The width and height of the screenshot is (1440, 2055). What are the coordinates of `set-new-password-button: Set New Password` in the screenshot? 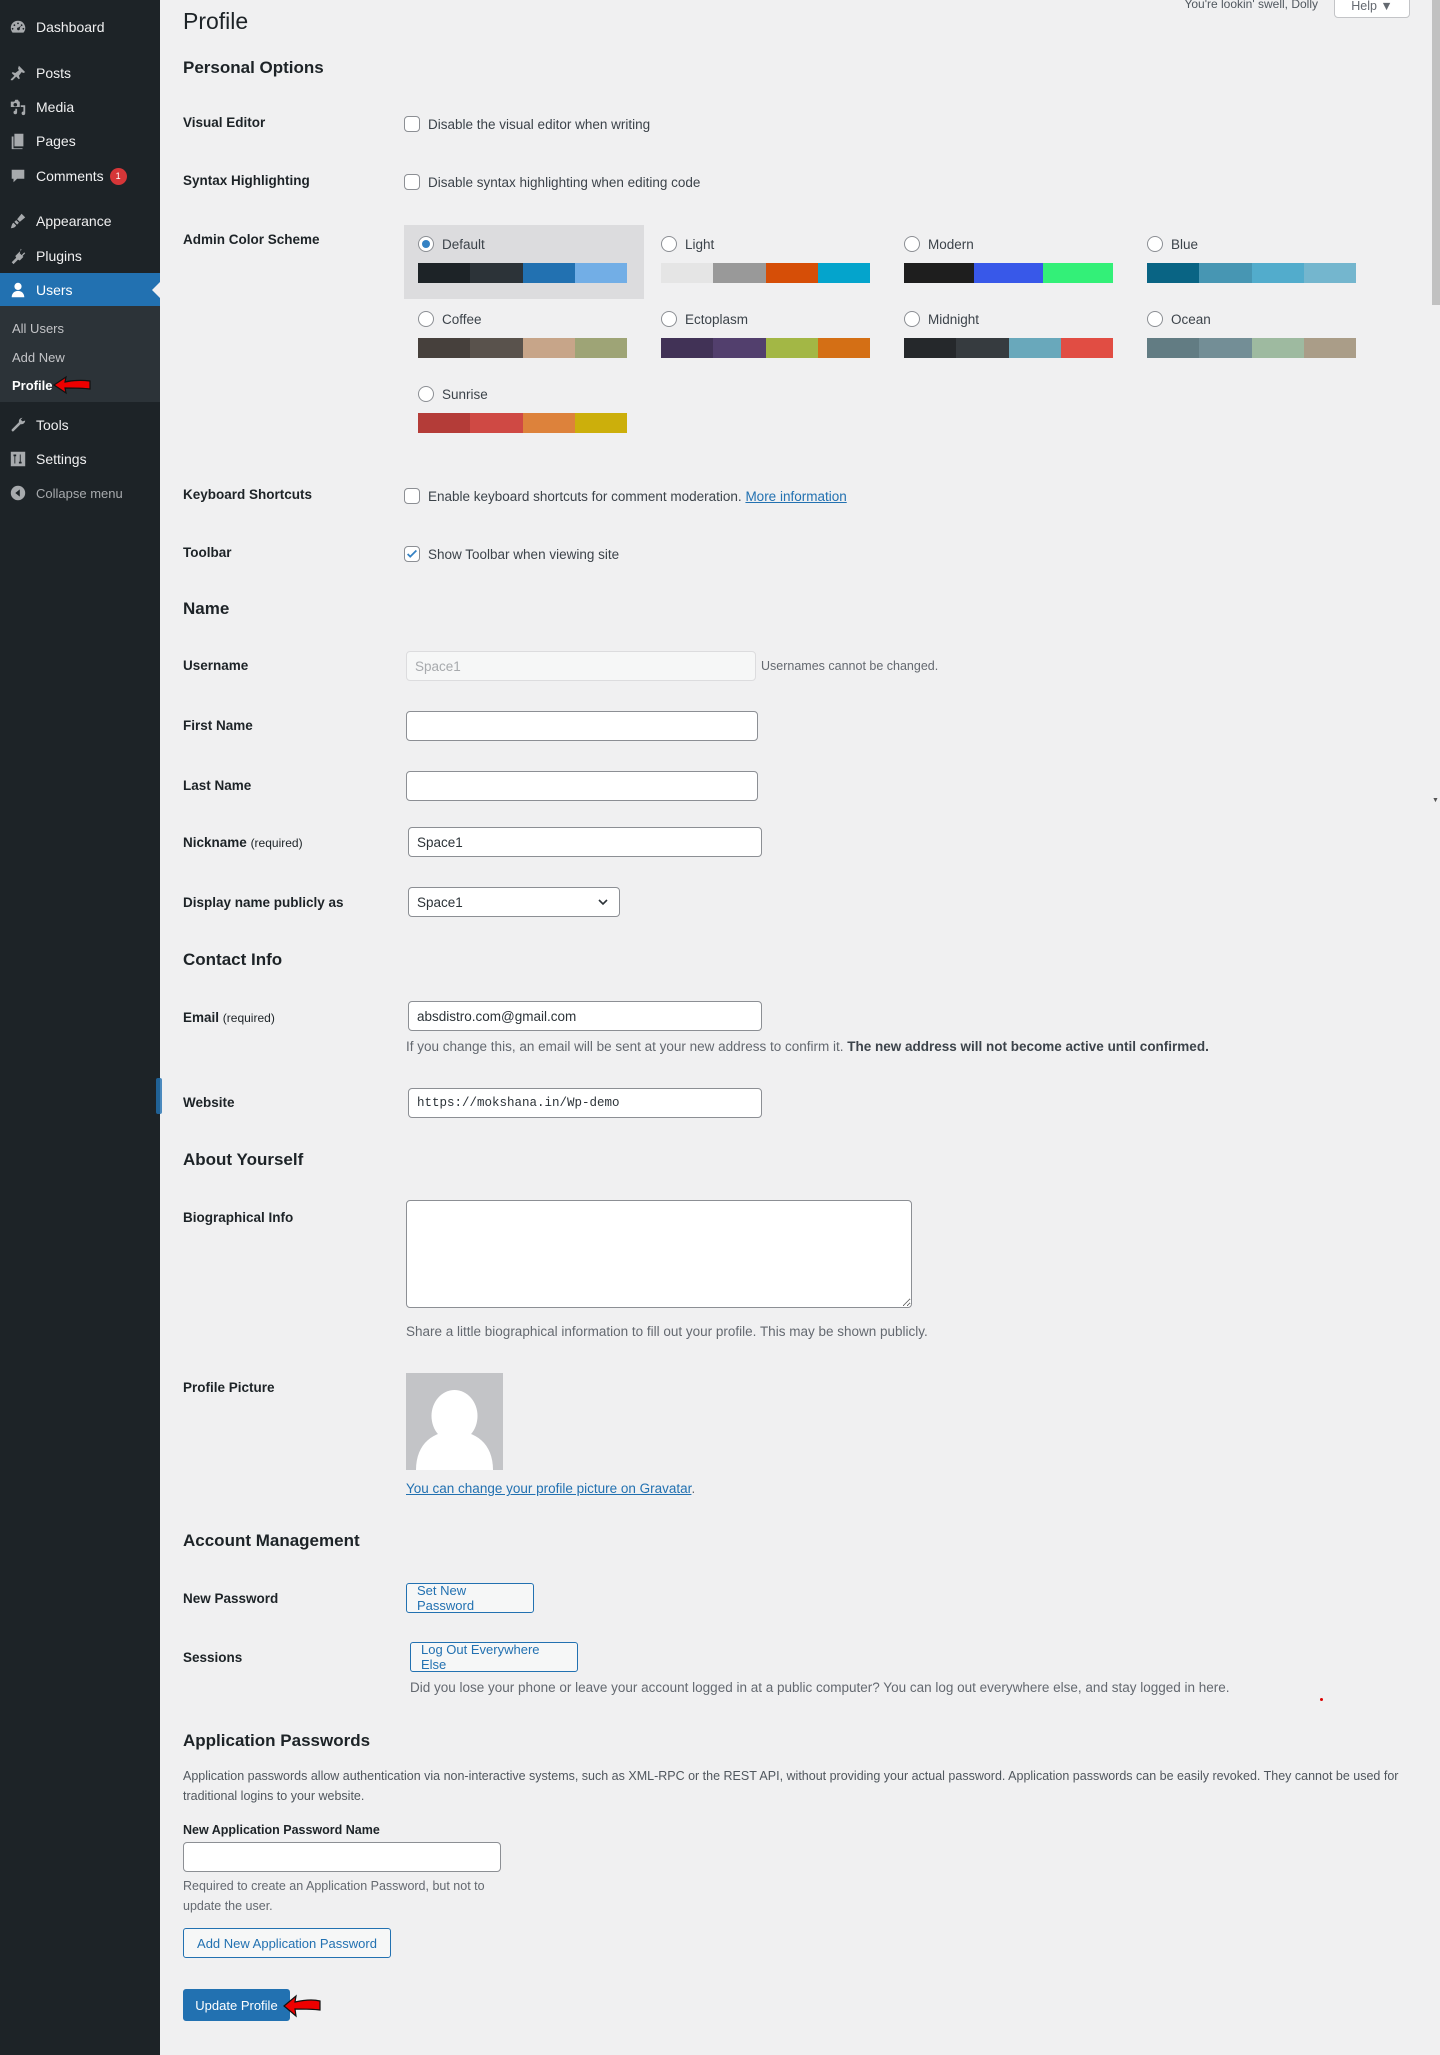 It's located at (470, 1598).